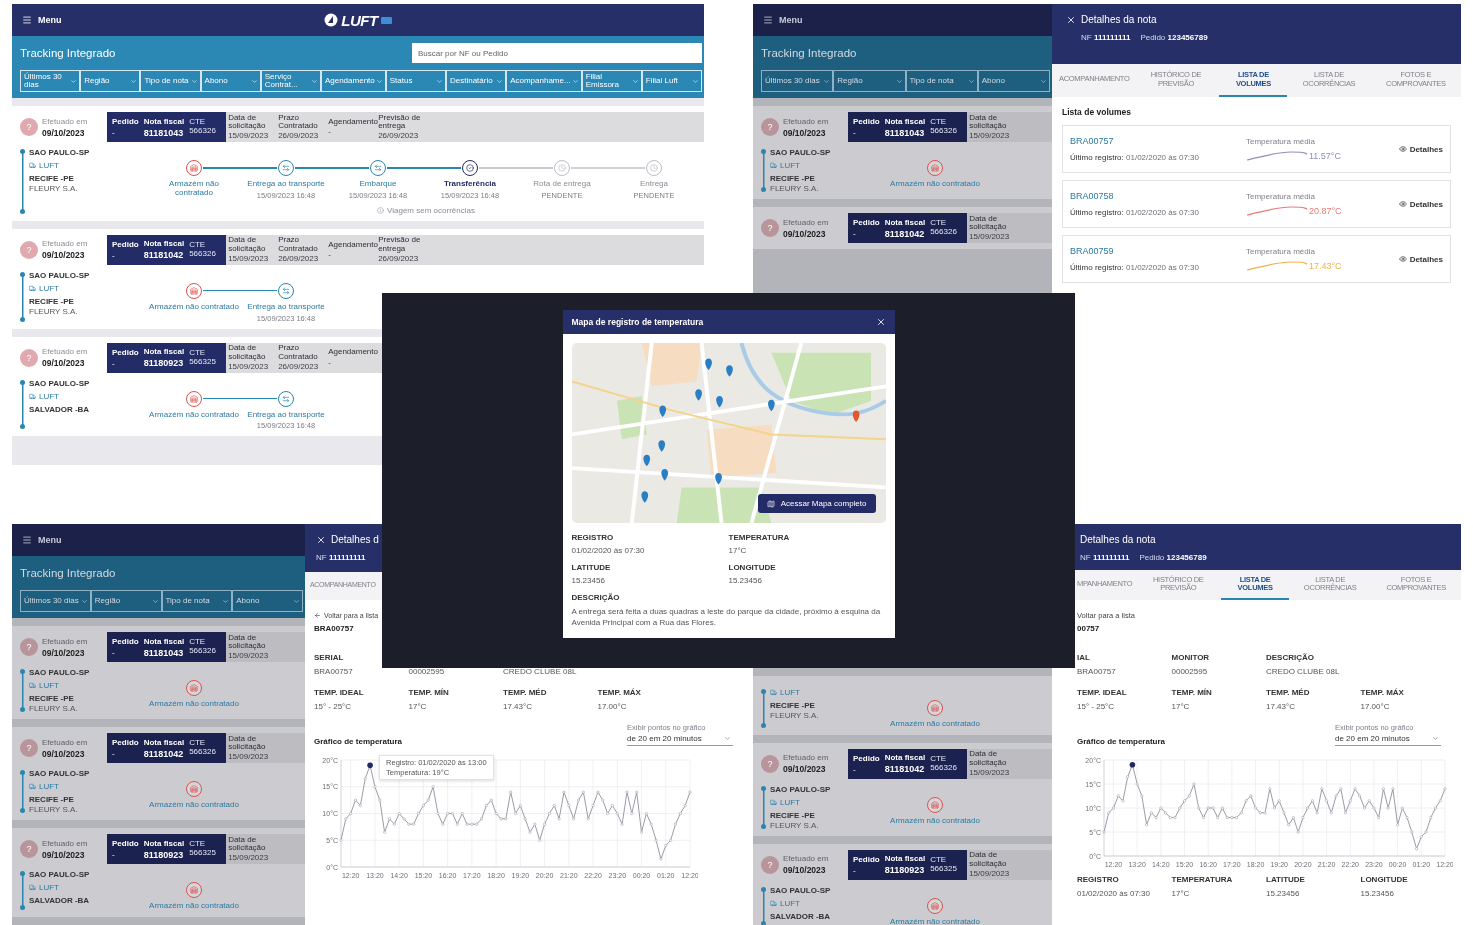  I want to click on field-label: TEMP. IDEAL, so click(339, 692).